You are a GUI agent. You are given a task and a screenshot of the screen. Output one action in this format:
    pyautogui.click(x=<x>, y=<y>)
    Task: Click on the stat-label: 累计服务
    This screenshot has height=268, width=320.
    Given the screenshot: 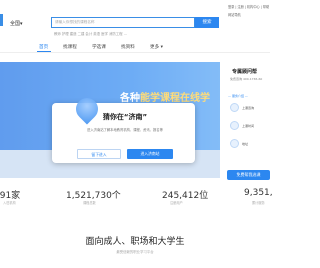 What is the action you would take?
    pyautogui.click(x=258, y=203)
    